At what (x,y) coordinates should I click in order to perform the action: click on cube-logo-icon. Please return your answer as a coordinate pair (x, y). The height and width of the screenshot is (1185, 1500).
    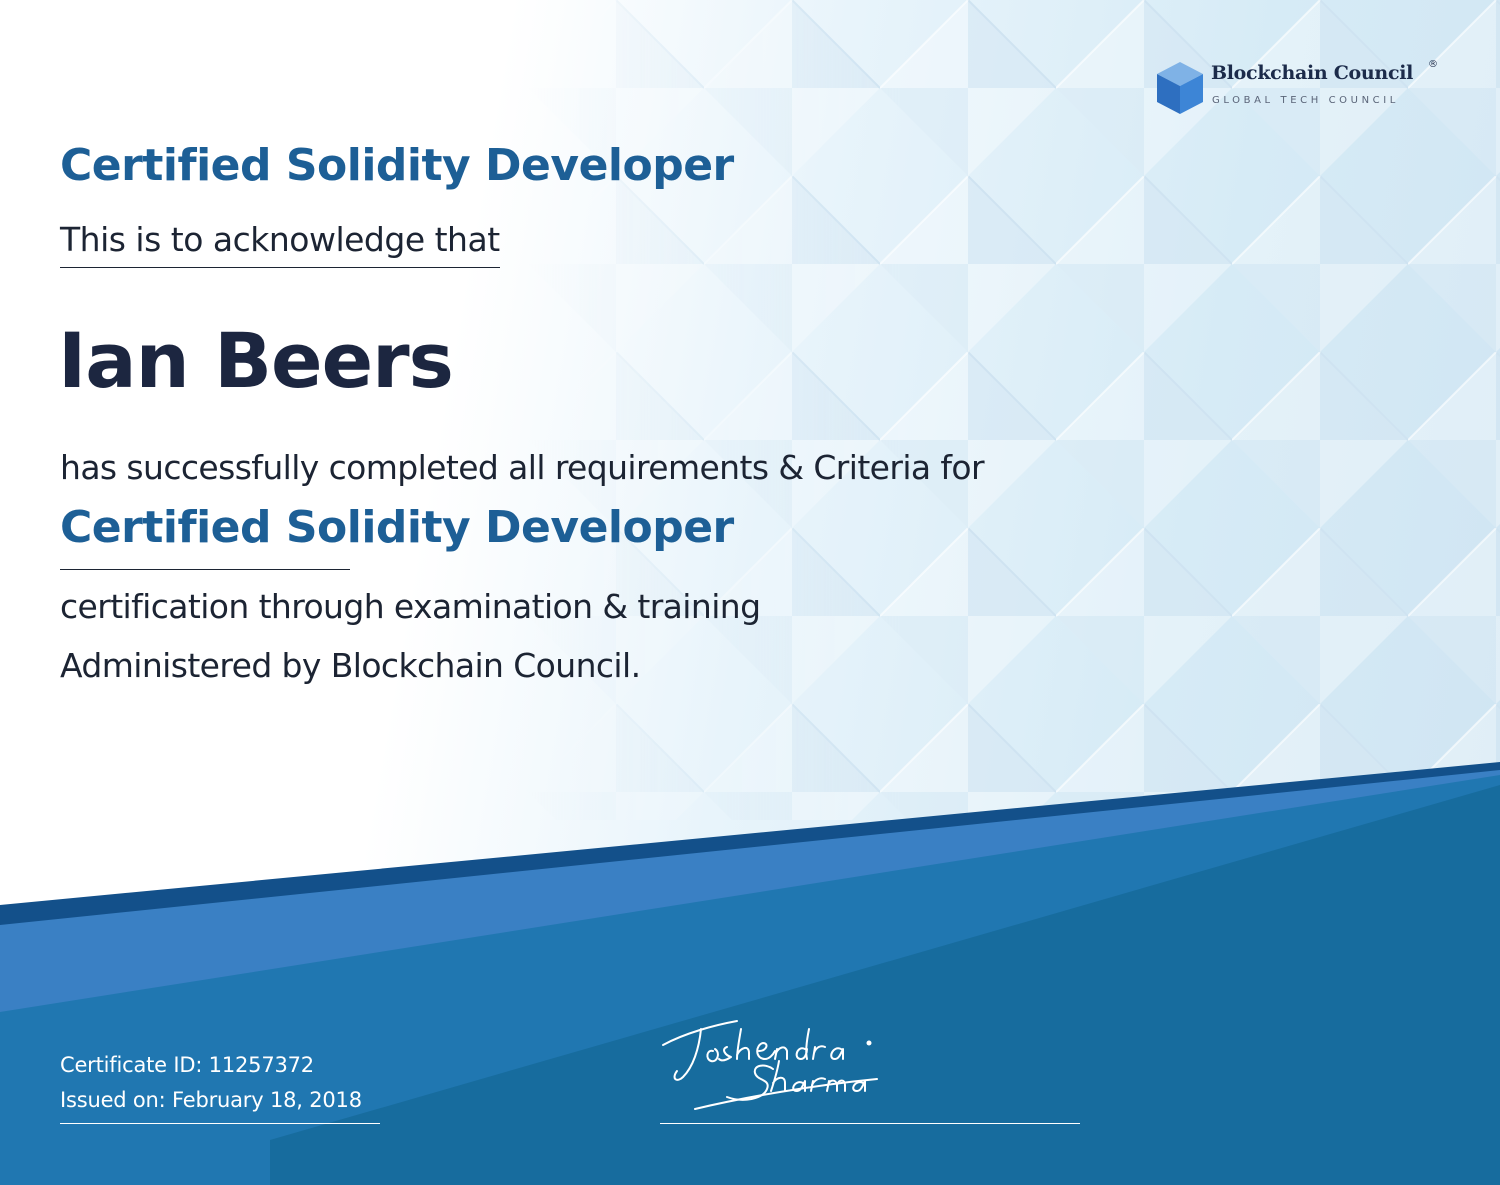
    Looking at the image, I should click on (1180, 88).